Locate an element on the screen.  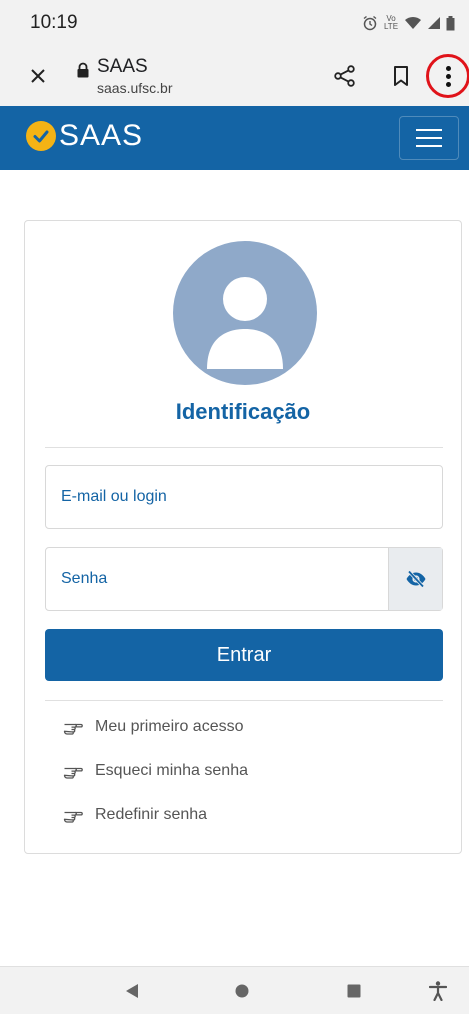
email-field is located at coordinates (244, 497).